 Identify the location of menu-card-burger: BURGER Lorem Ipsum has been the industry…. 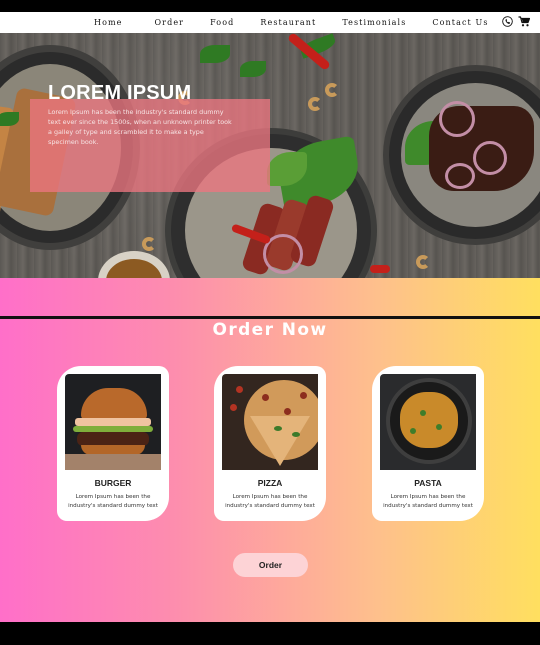
(113, 443).